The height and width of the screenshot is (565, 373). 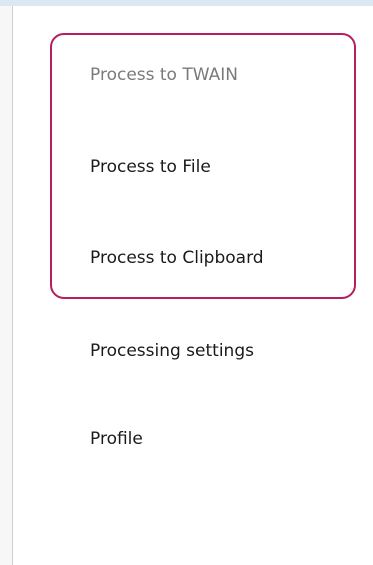 I want to click on menu-item-processing-settings: Processing settings, so click(x=172, y=351).